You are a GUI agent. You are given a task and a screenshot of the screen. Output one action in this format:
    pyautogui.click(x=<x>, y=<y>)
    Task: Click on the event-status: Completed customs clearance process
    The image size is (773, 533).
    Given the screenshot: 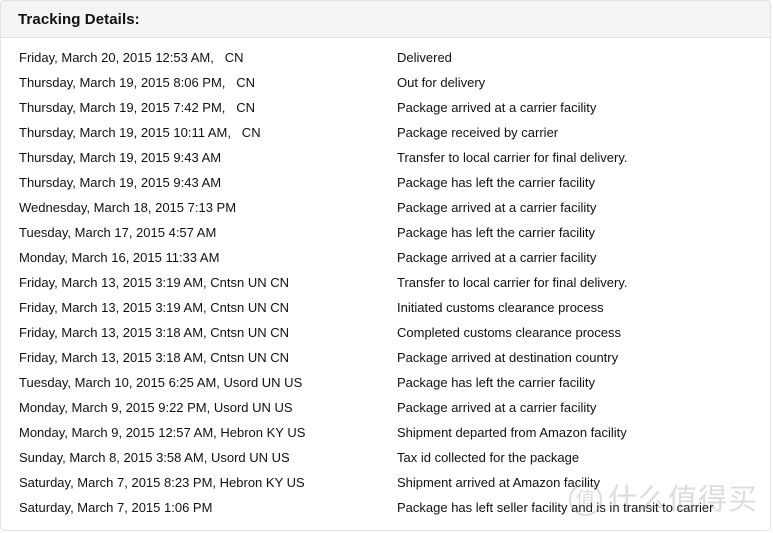 What is the action you would take?
    pyautogui.click(x=509, y=332)
    